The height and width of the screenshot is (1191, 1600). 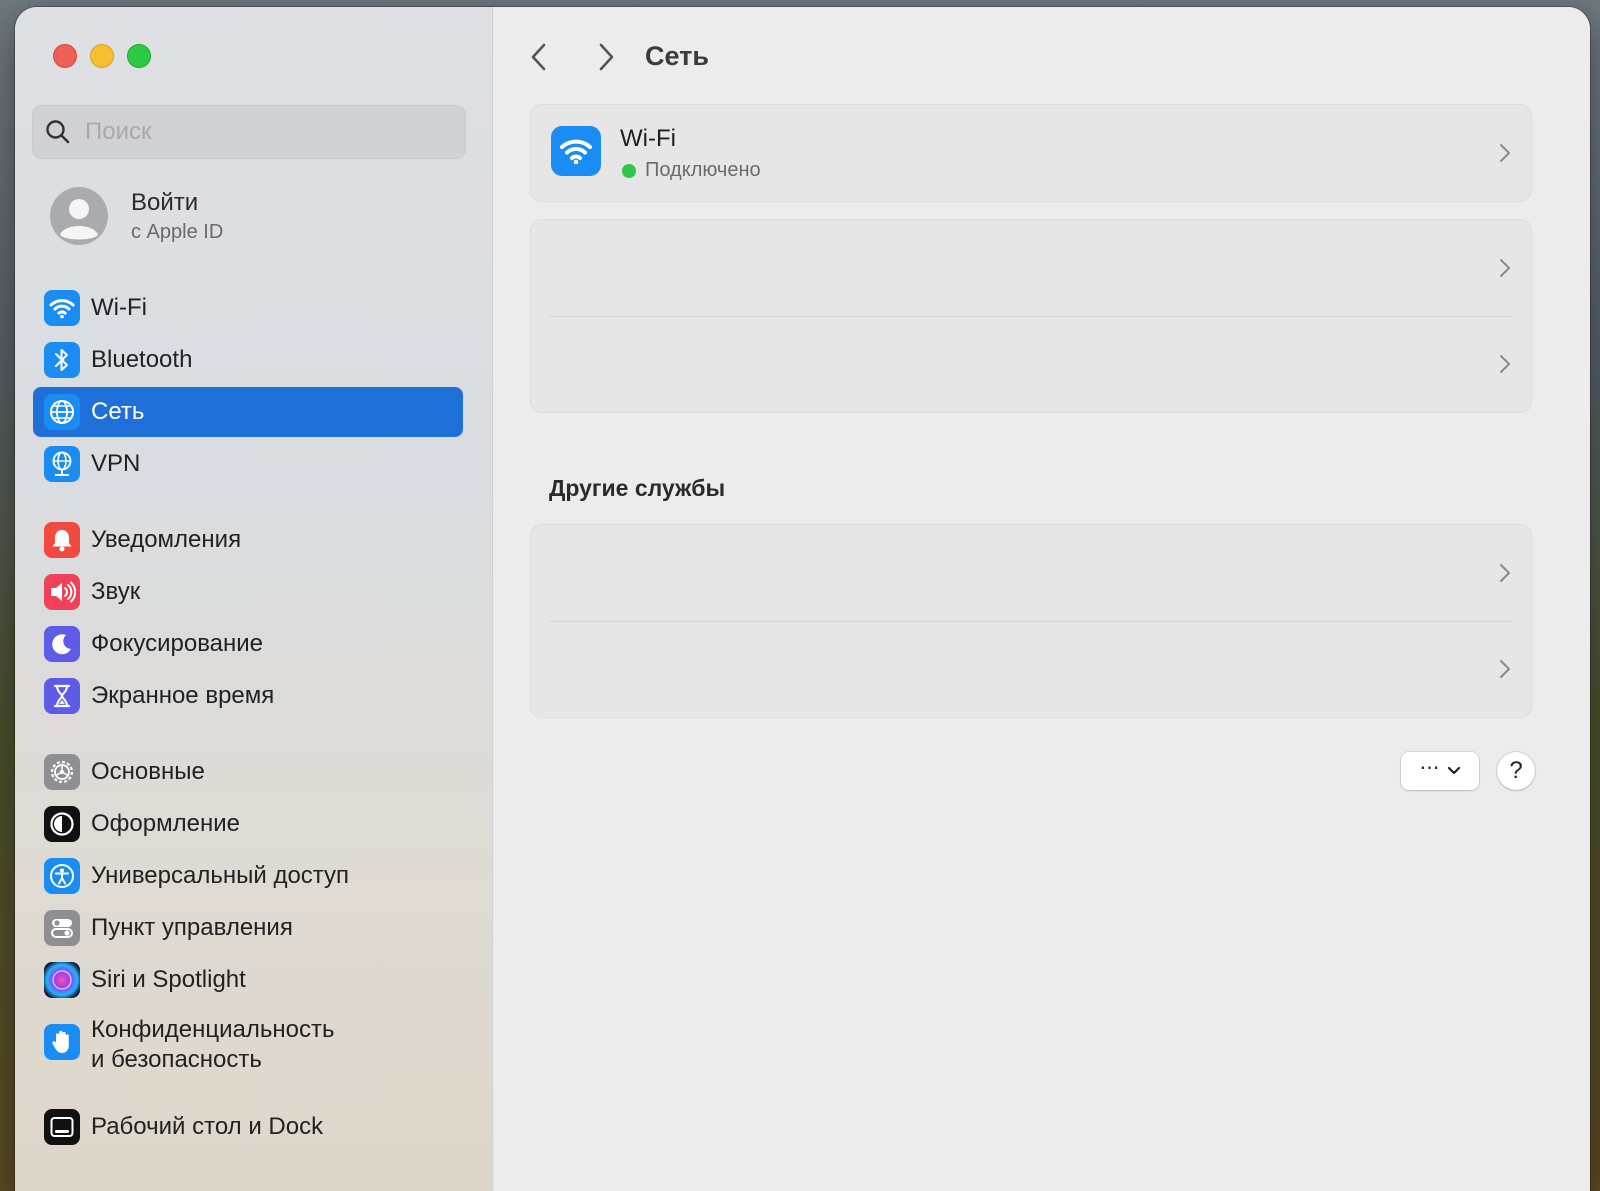 I want to click on account-title: Войти, so click(x=165, y=202).